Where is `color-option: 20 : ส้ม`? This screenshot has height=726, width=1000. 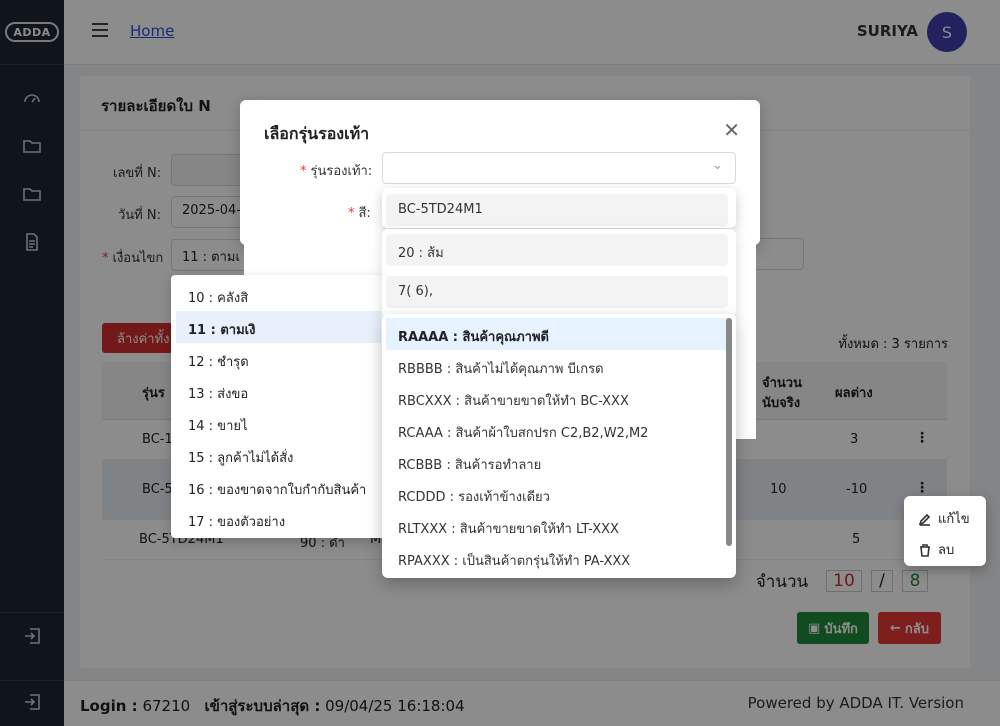
color-option: 20 : ส้ม is located at coordinates (557, 250).